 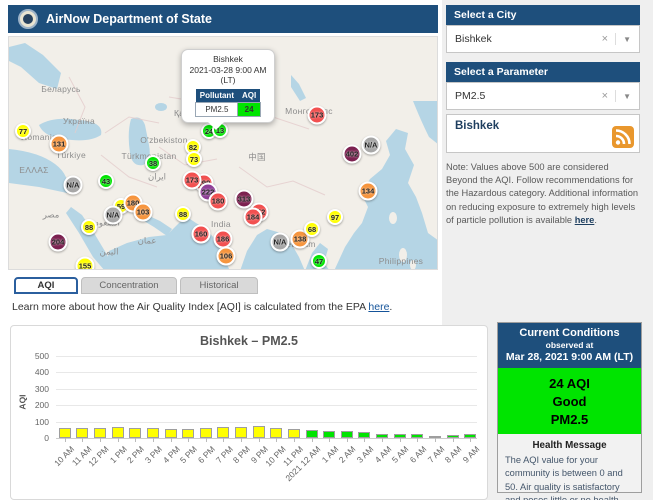 What do you see at coordinates (383, 454) in the screenshot?
I see `chart-x-label: 4 AM` at bounding box center [383, 454].